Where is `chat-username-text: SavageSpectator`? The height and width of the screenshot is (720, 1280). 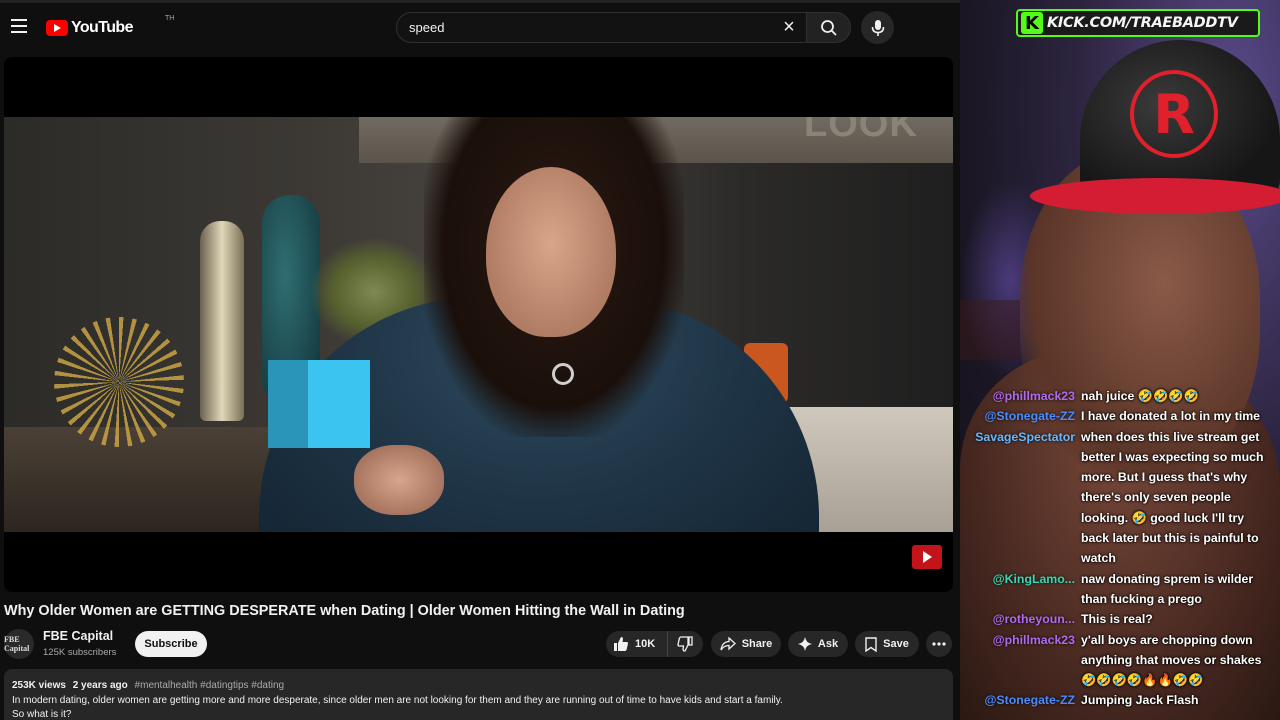 chat-username-text: SavageSpectator is located at coordinates (1025, 436).